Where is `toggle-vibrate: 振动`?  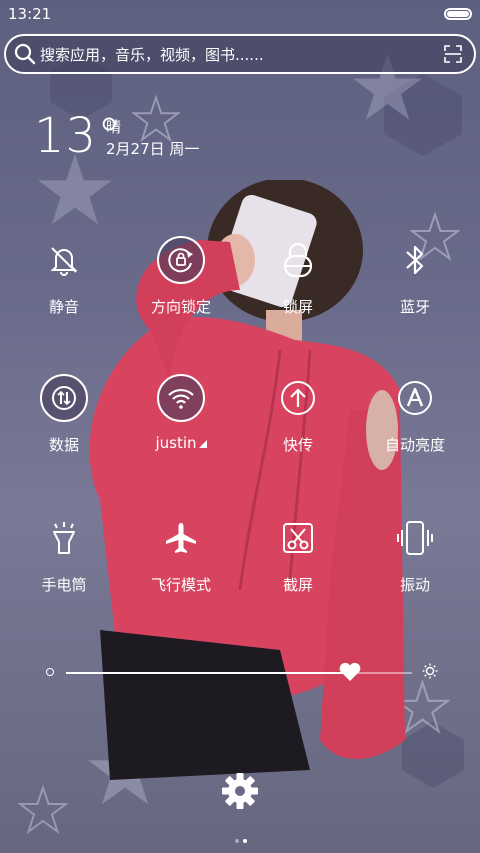
toggle-vibrate: 振动 is located at coordinates (415, 569).